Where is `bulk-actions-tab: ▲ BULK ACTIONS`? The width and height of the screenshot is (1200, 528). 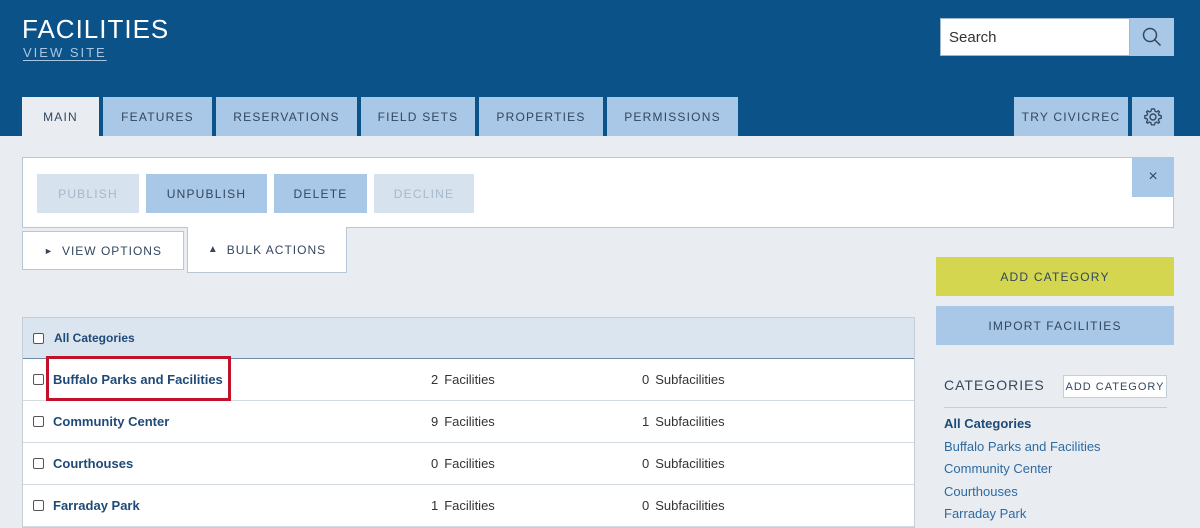 bulk-actions-tab: ▲ BULK ACTIONS is located at coordinates (267, 250).